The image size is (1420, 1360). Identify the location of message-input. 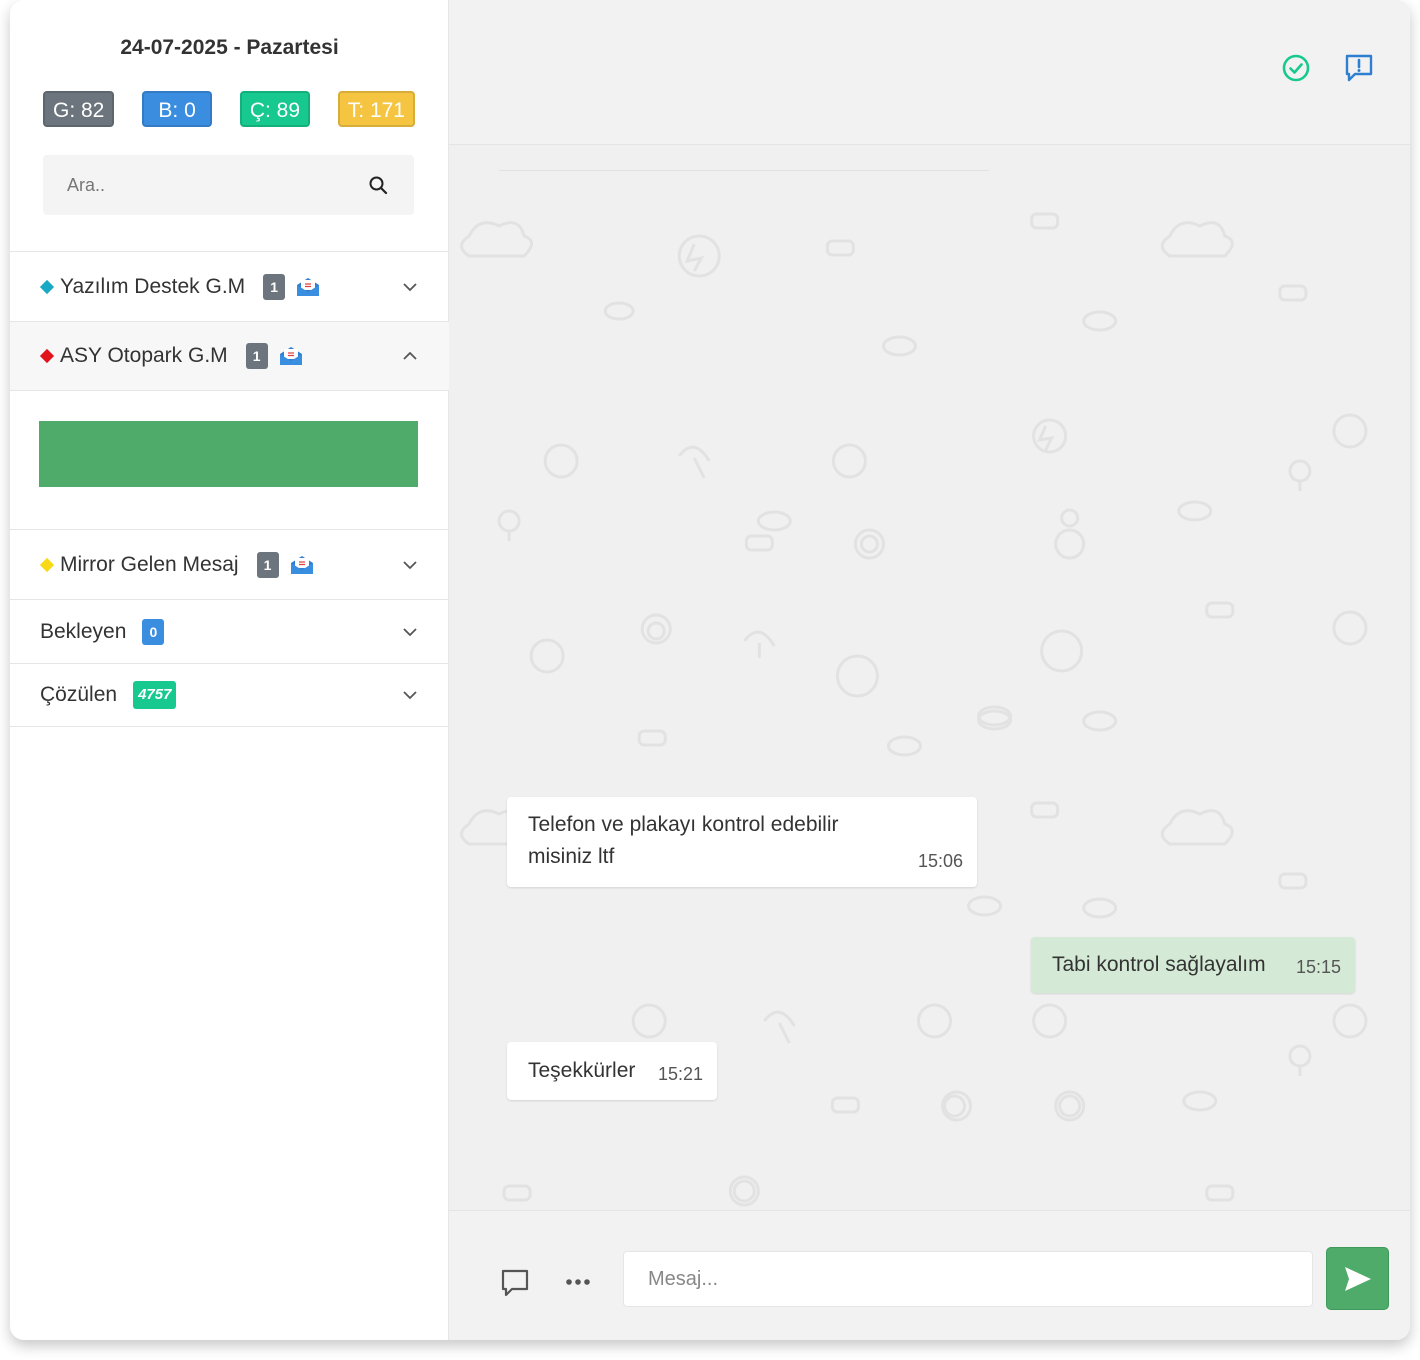
(968, 1279).